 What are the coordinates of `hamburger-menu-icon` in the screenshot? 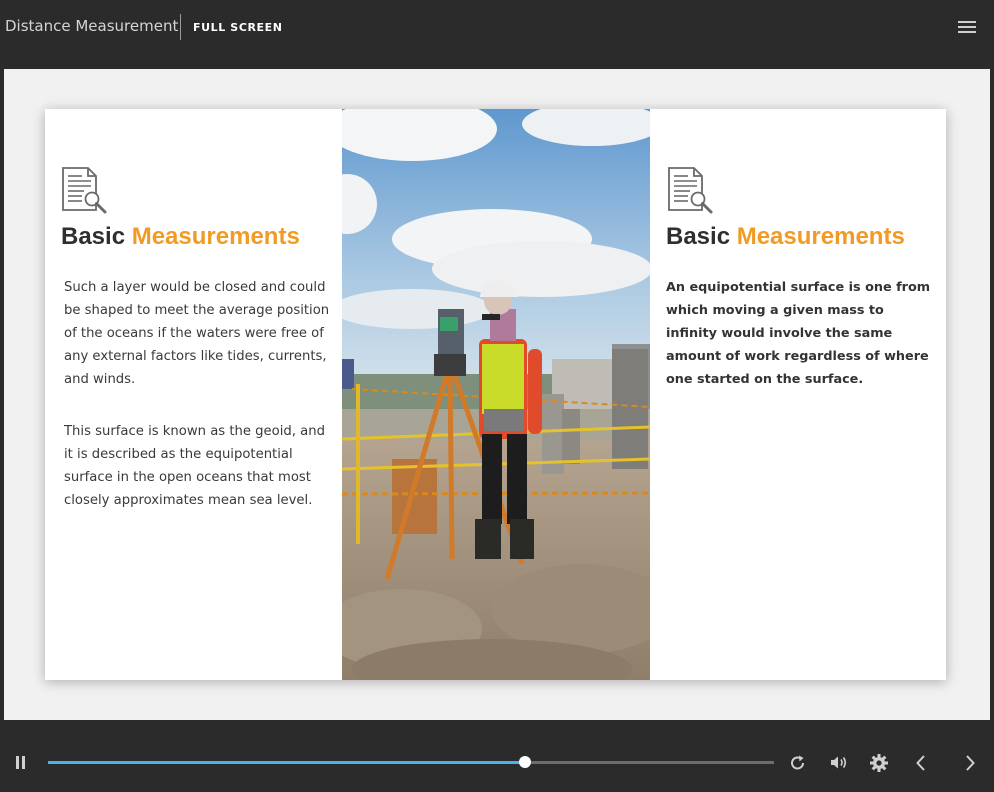 It's located at (967, 27).